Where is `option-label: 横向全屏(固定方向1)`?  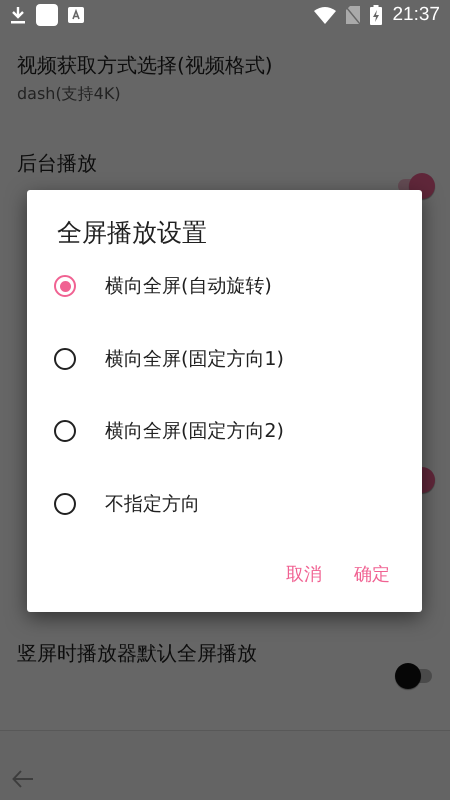
option-label: 横向全屏(固定方向1) is located at coordinates (194, 359).